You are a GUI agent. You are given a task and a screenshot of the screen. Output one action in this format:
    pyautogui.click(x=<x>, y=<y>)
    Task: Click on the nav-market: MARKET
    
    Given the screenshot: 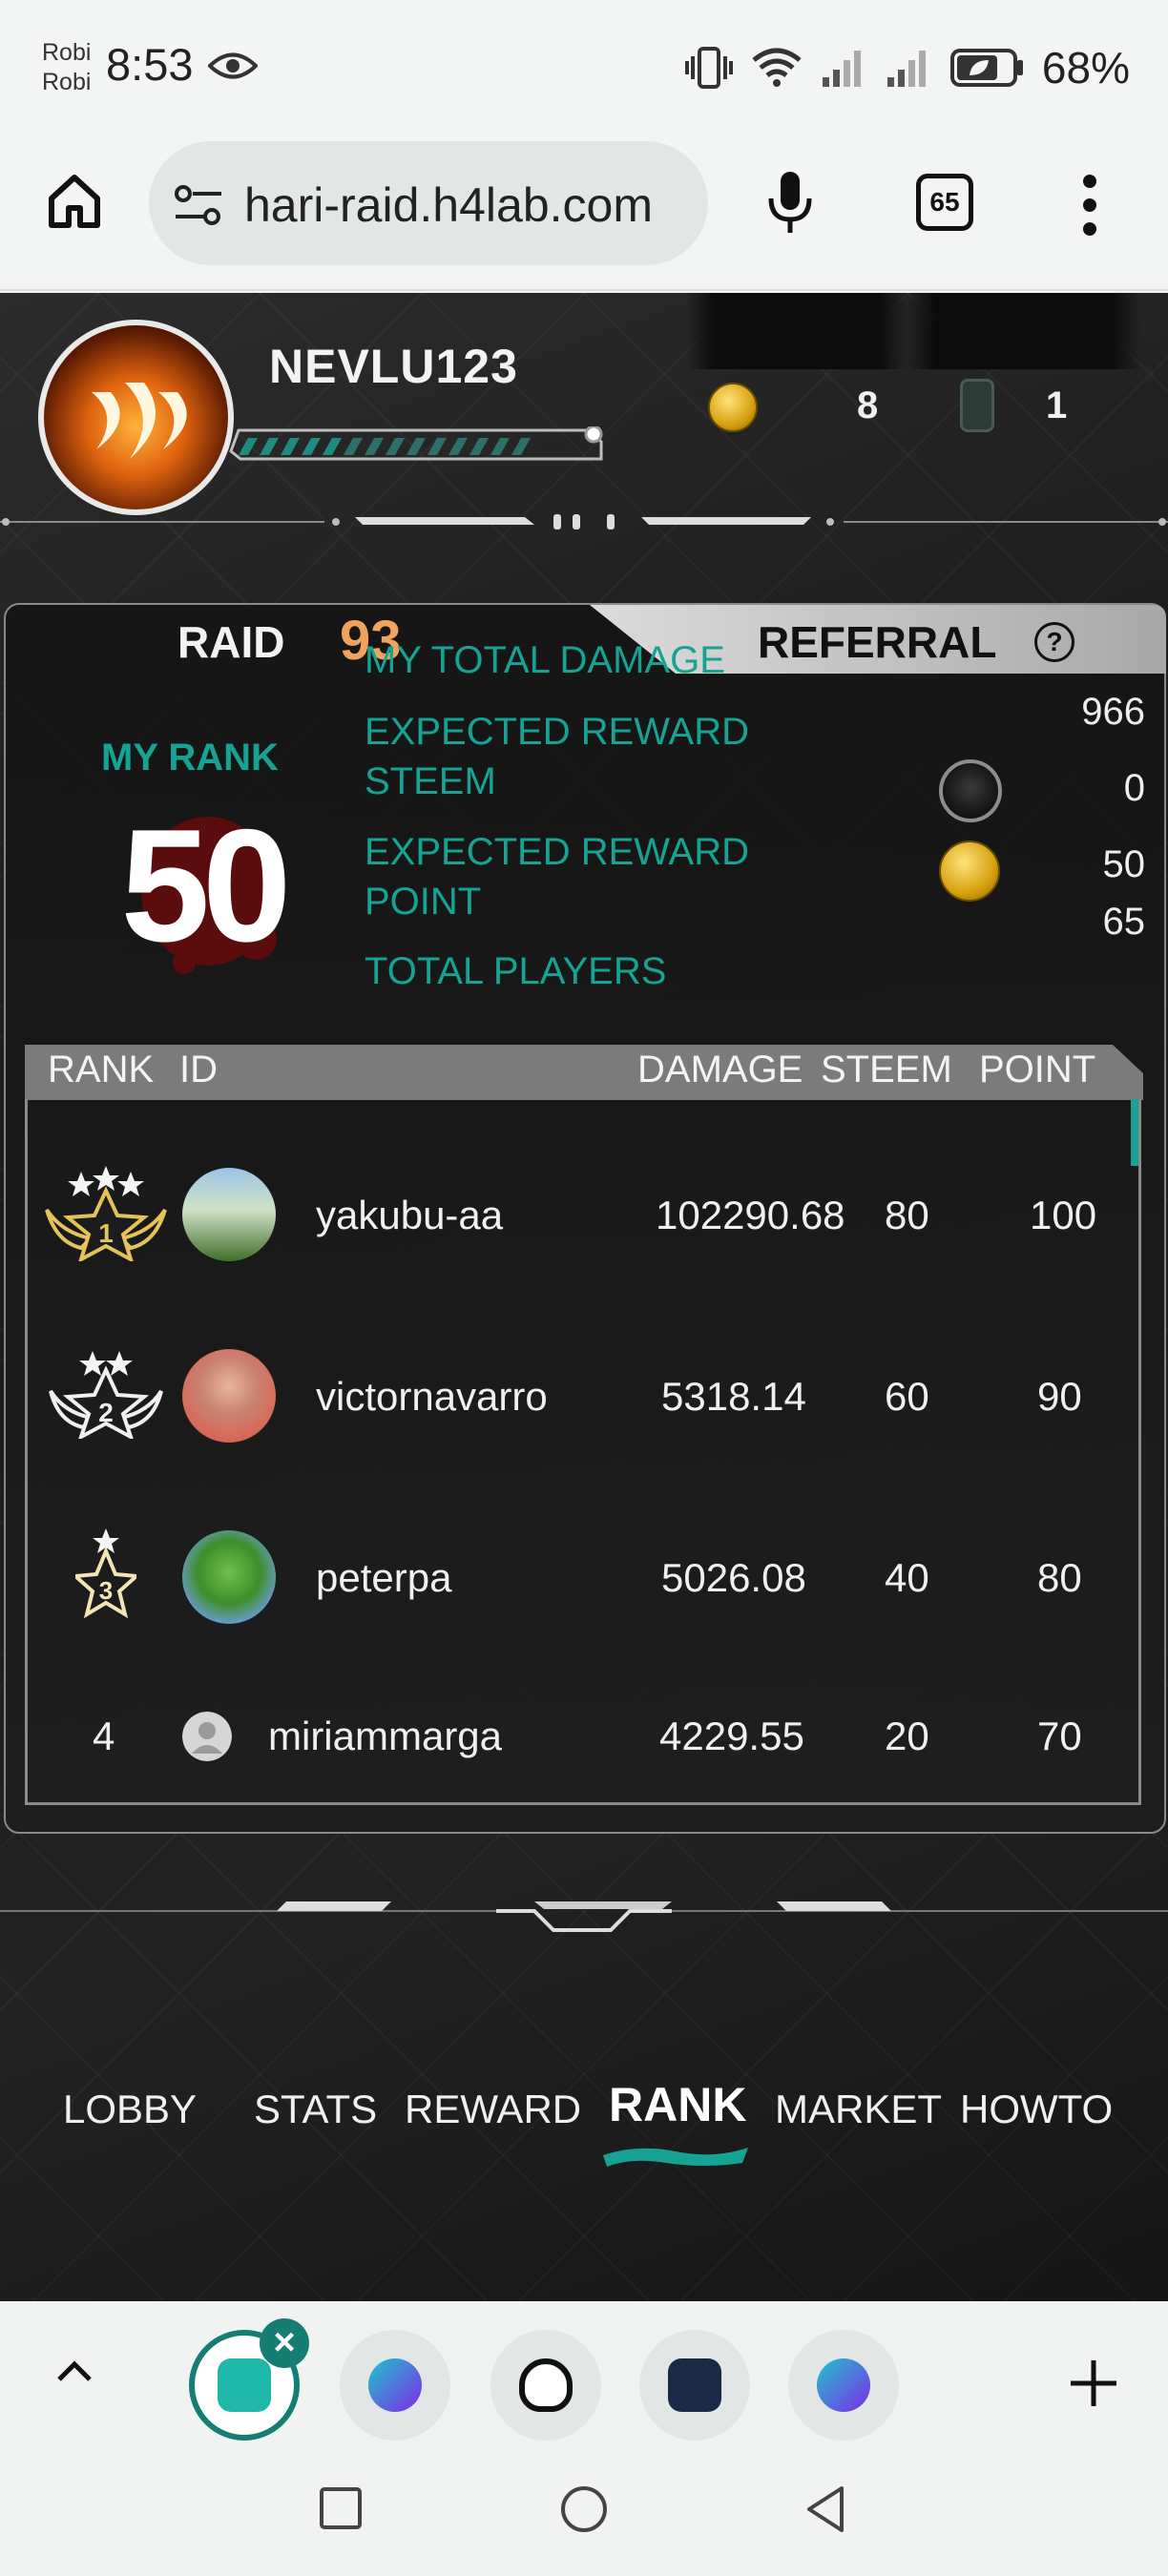 What is the action you would take?
    pyautogui.click(x=858, y=2109)
    